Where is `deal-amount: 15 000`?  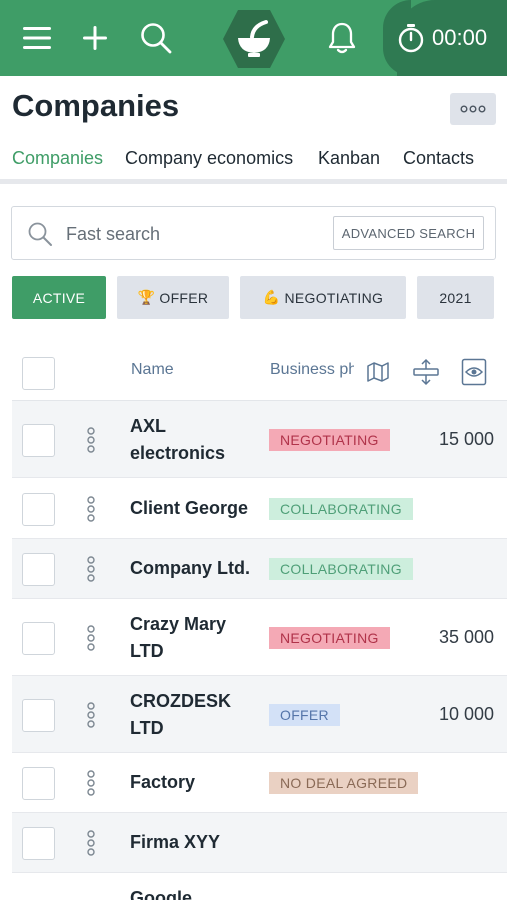 deal-amount: 15 000 is located at coordinates (467, 438).